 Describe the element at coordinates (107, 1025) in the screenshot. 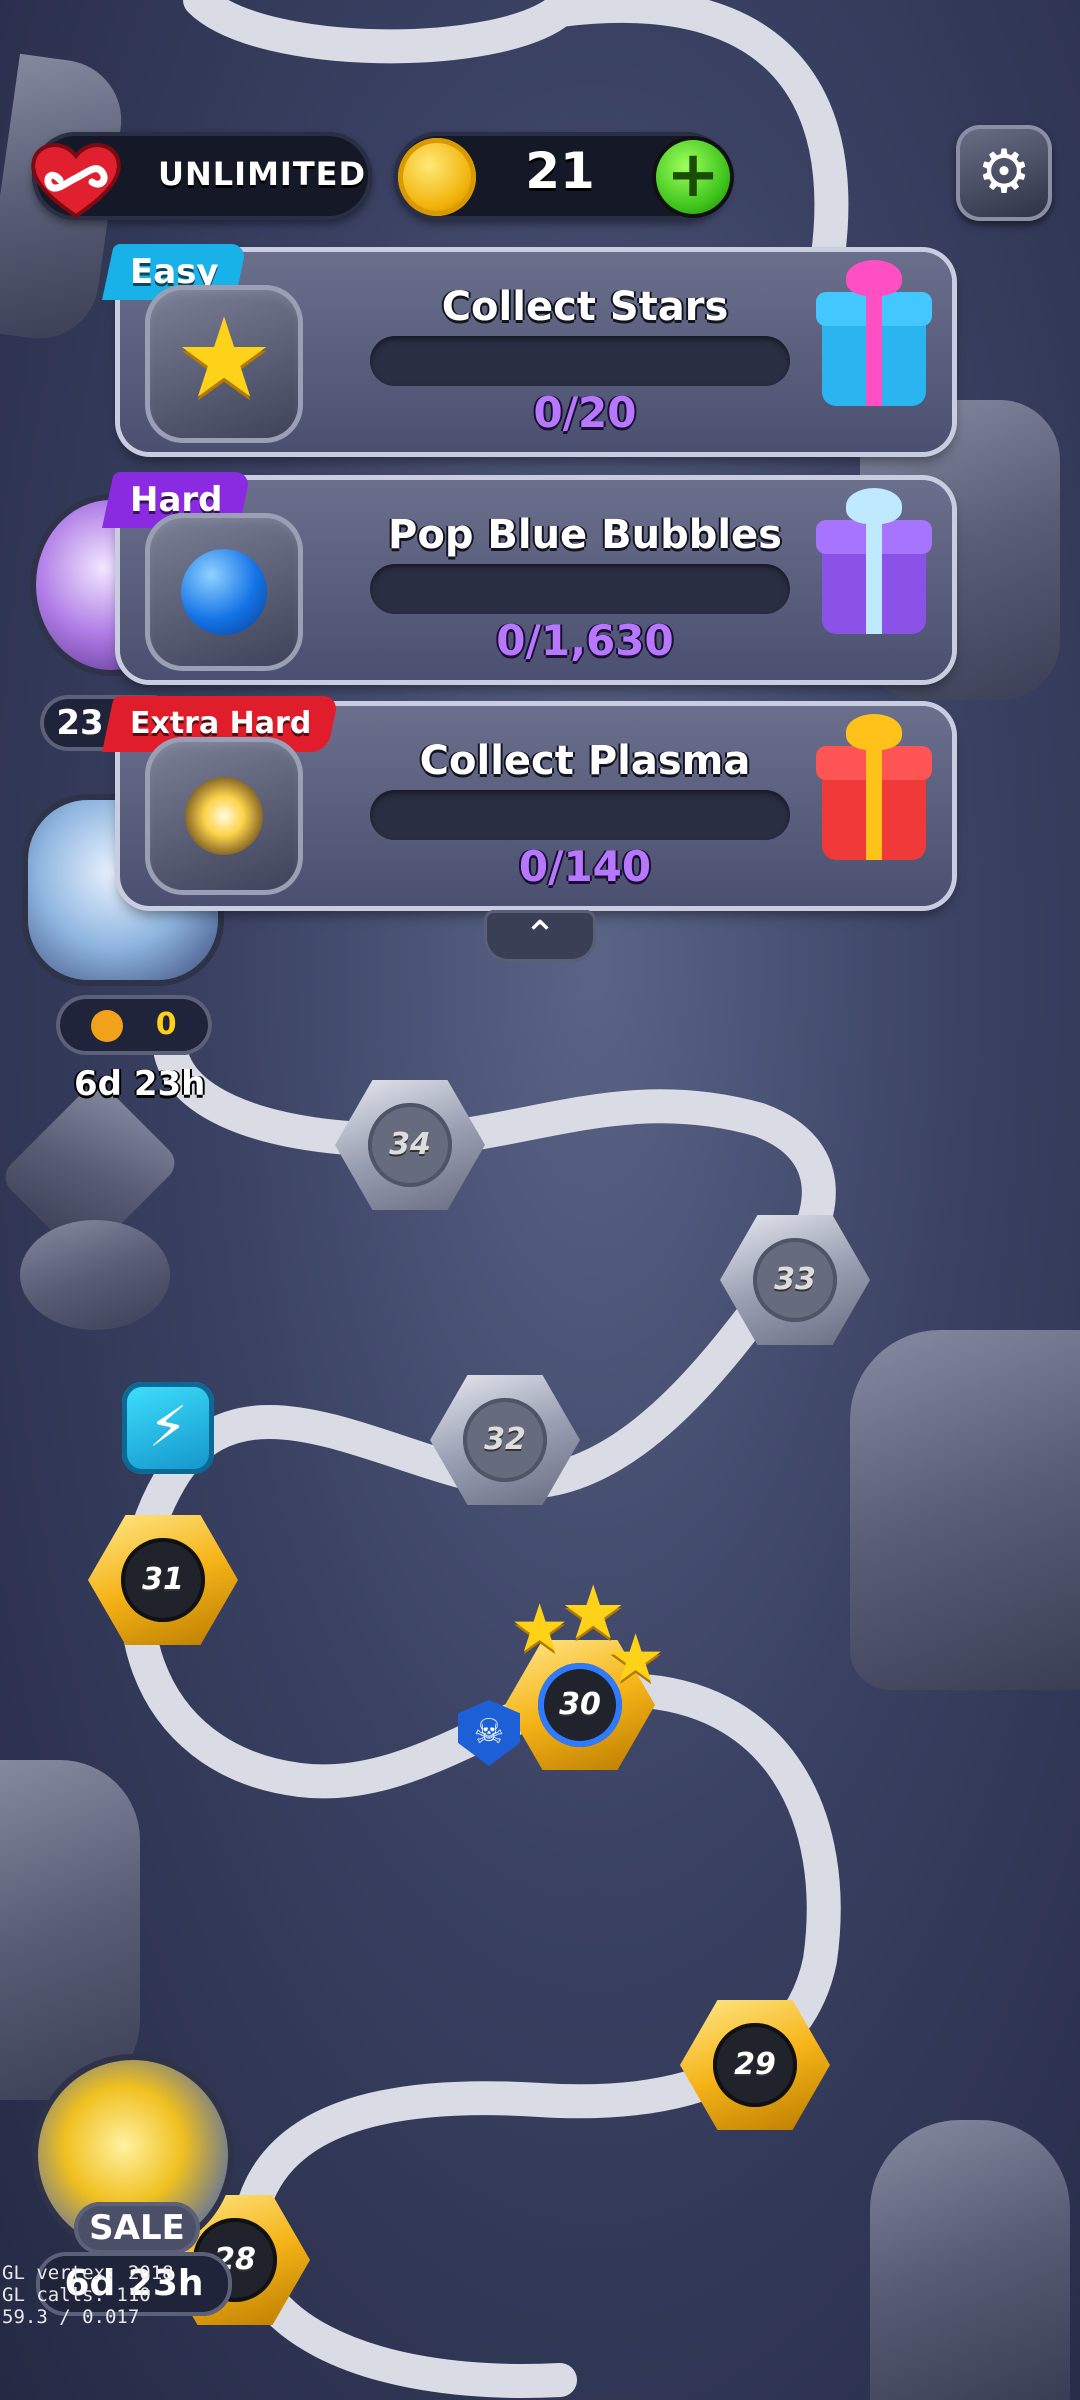

I see `token-icon` at that location.